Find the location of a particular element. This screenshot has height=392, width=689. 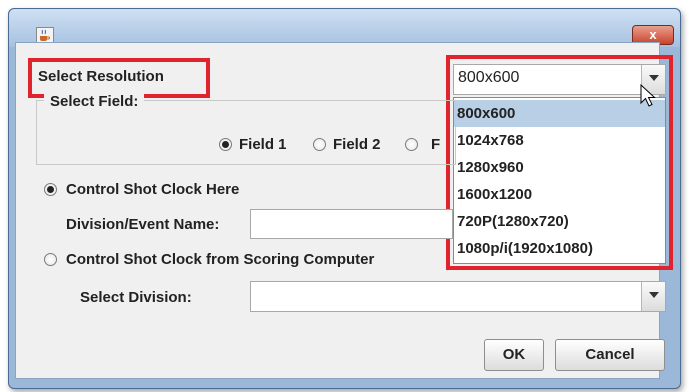

select-field-title: Select Field: is located at coordinates (94, 101).